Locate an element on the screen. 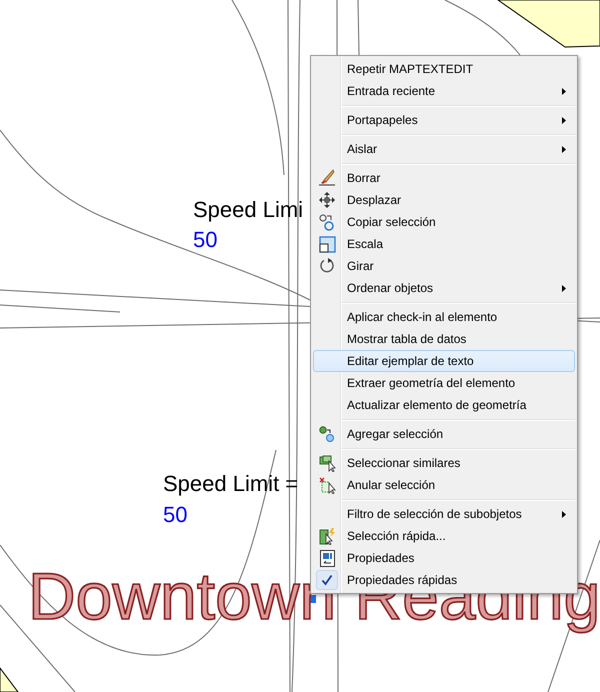  menu-item: Mostrar tabla de datos is located at coordinates (444, 339).